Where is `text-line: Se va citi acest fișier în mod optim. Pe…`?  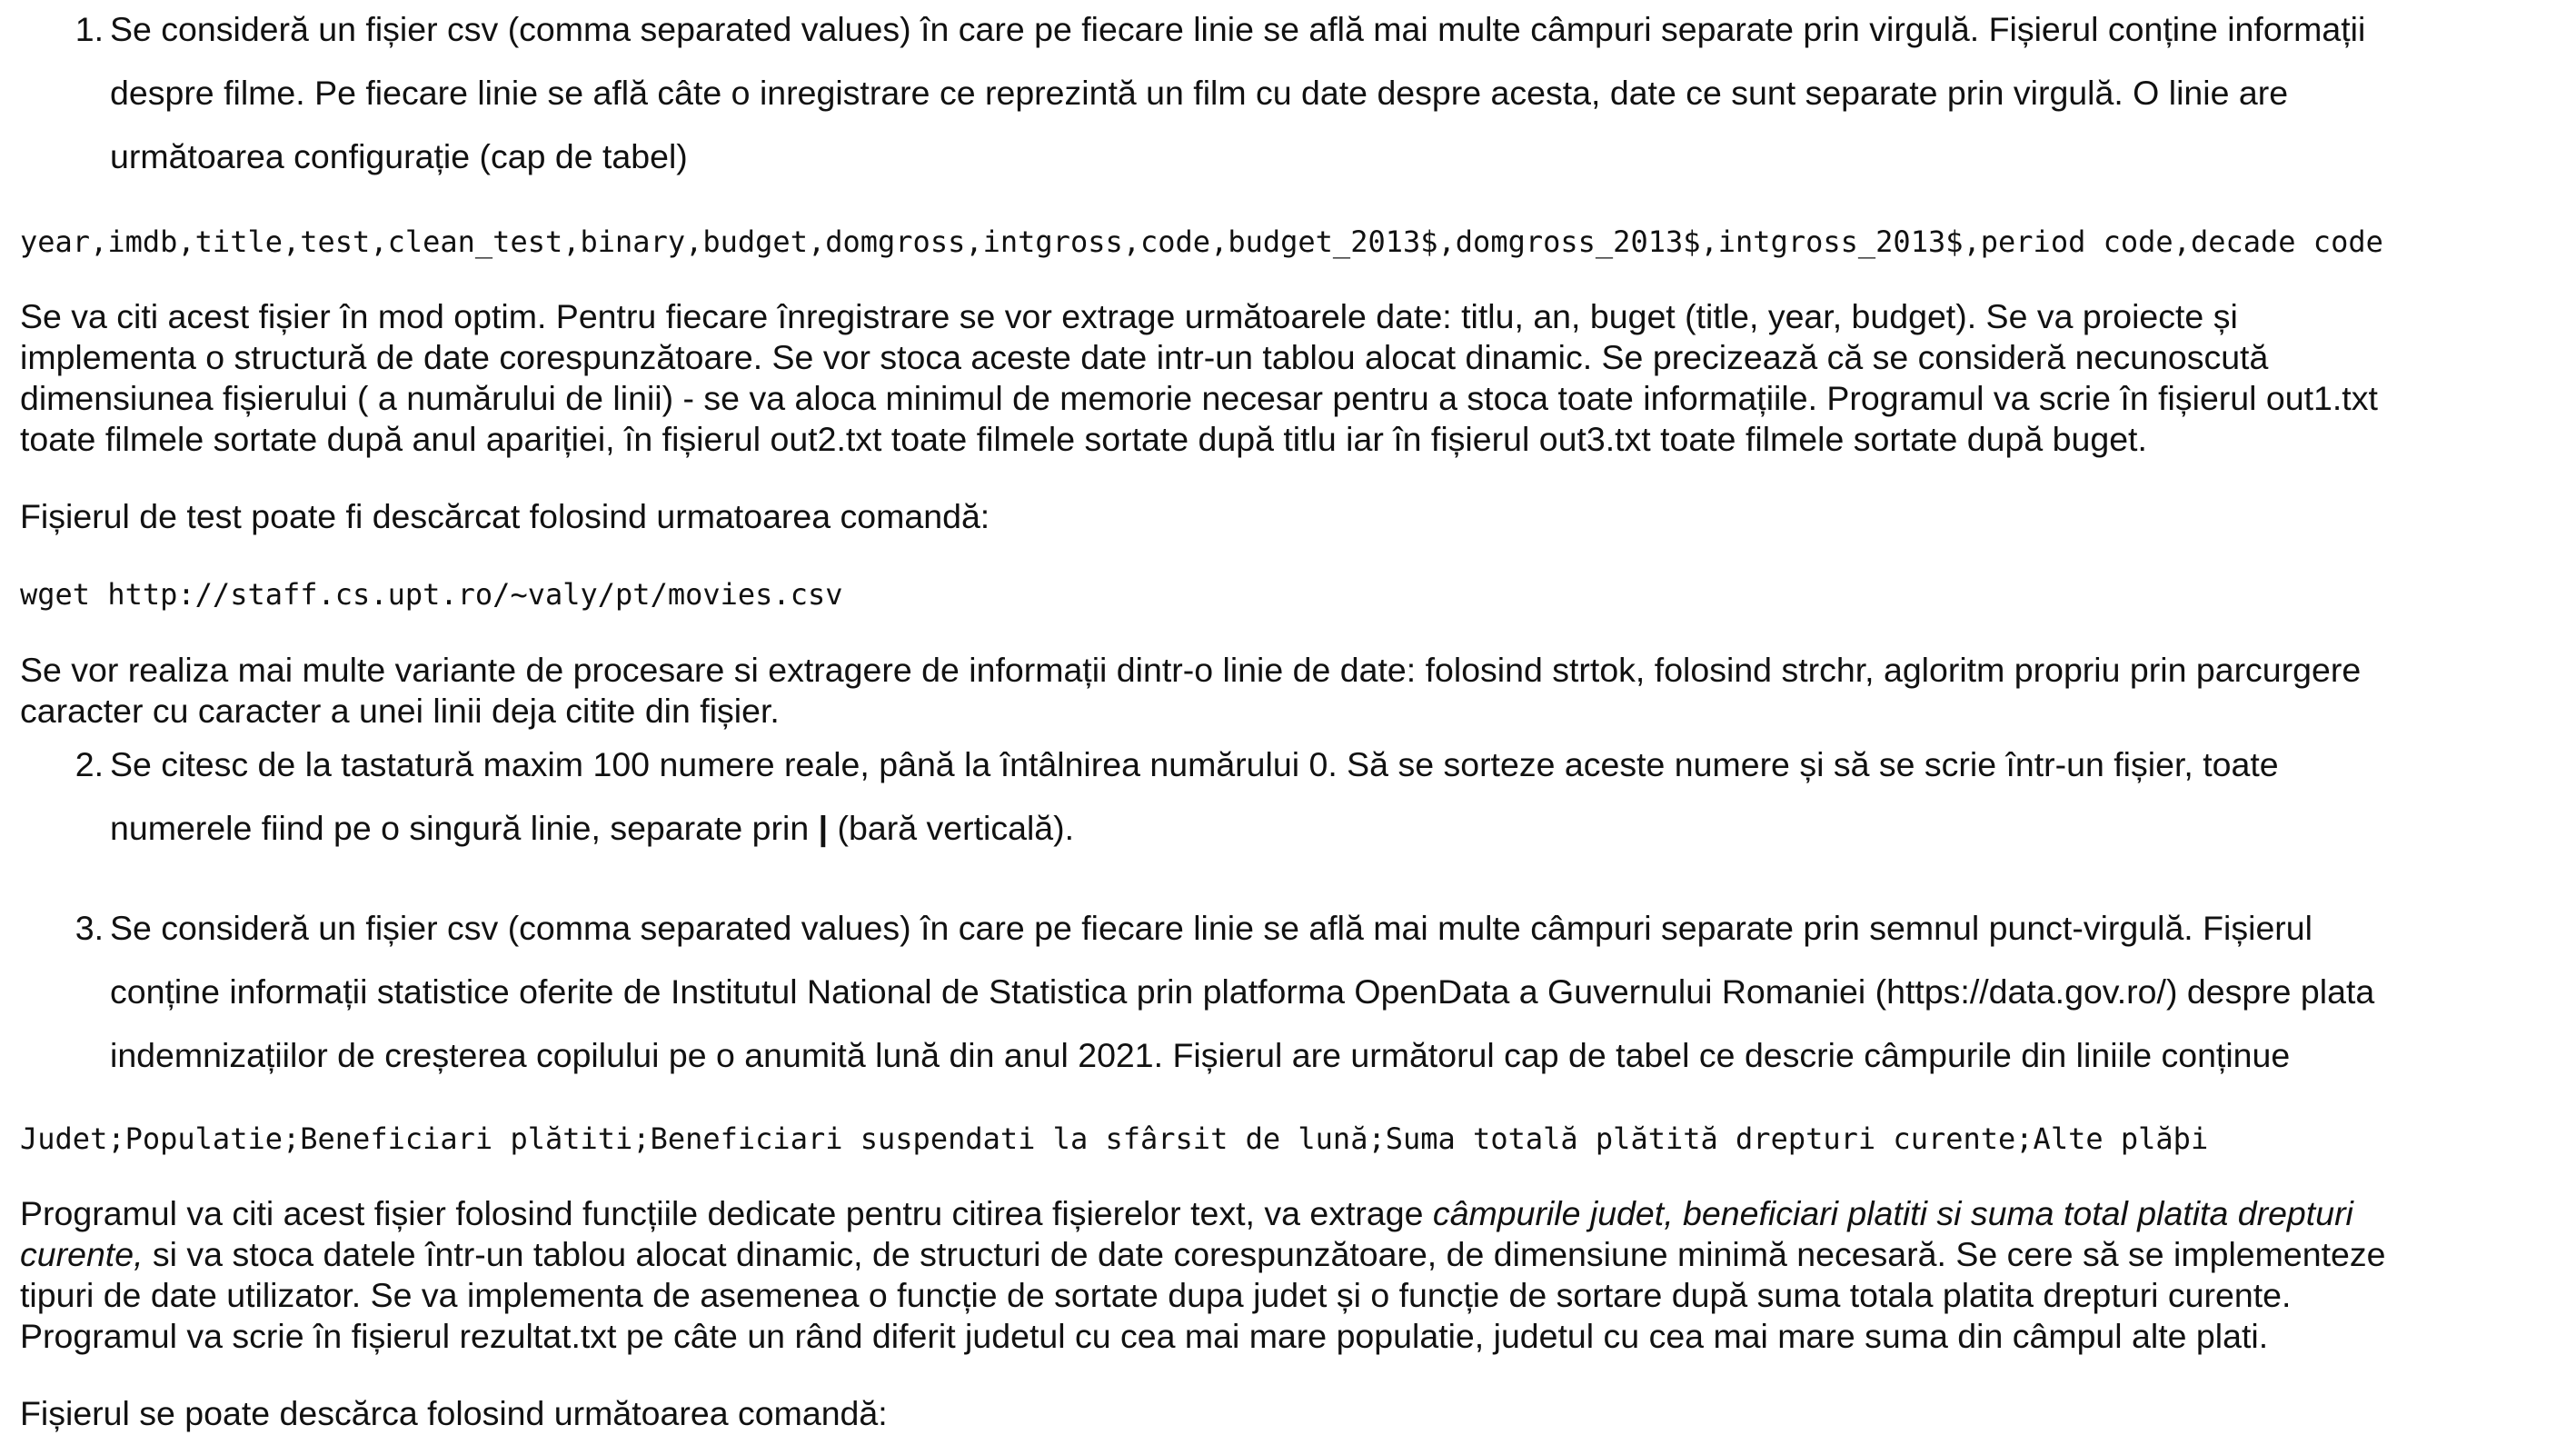
text-line: Se va citi acest fișier în mod optim. Pe… is located at coordinates (1129, 316).